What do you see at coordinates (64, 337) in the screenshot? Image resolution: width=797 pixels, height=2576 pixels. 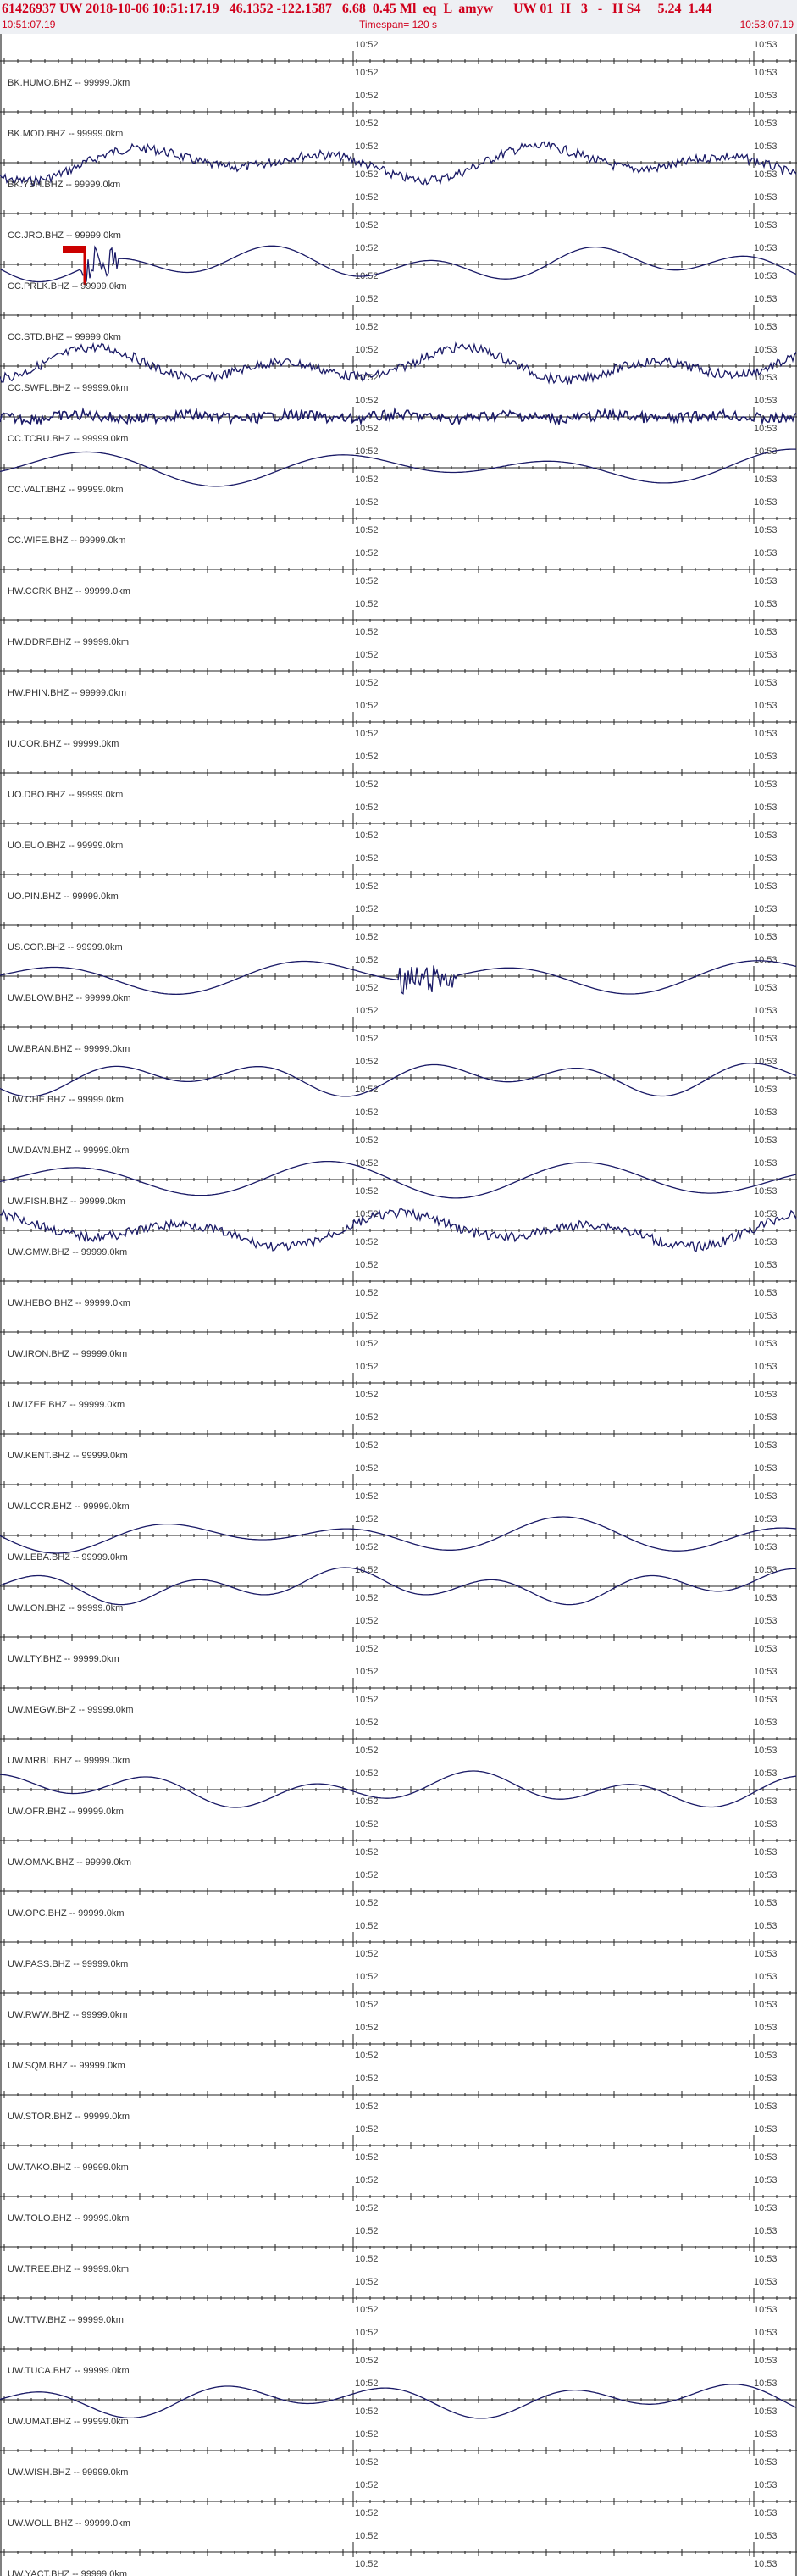 I see `station-label: CC.STD.BHZ -- 99999.0km` at bounding box center [64, 337].